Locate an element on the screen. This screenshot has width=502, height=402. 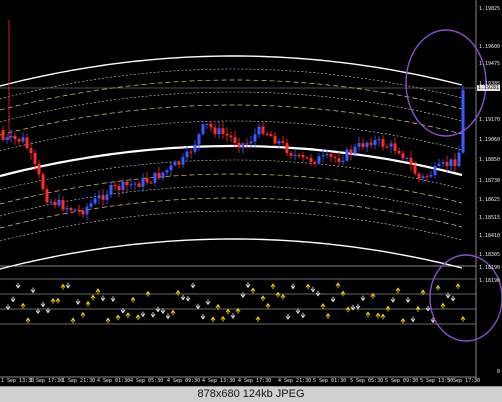
image-info-bar: 878x680 124kb JPEG is located at coordinates (251, 394).